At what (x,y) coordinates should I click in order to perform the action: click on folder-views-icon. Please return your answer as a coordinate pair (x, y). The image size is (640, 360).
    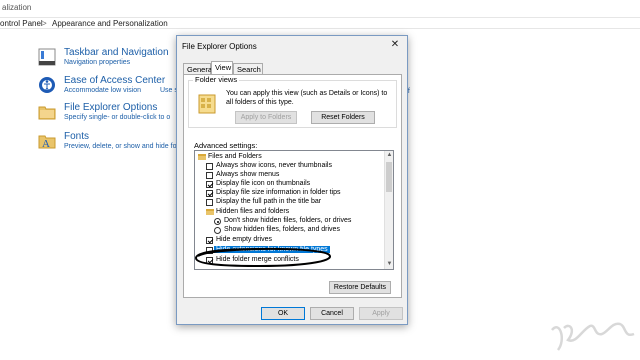
    Looking at the image, I should click on (207, 104).